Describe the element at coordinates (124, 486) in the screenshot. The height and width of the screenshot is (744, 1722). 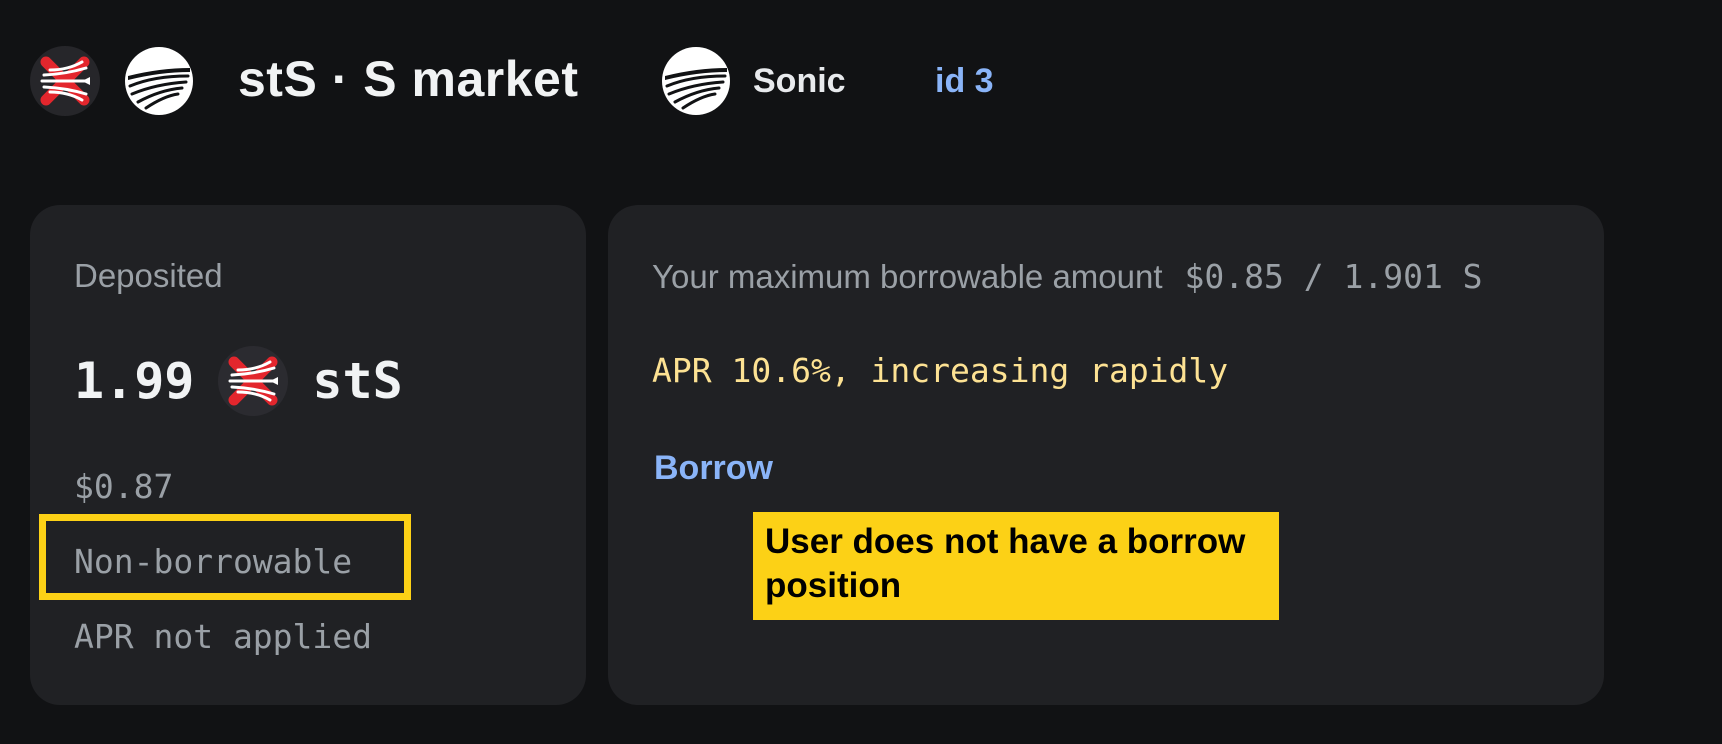
I see `deposit-usd-value: $0.87` at that location.